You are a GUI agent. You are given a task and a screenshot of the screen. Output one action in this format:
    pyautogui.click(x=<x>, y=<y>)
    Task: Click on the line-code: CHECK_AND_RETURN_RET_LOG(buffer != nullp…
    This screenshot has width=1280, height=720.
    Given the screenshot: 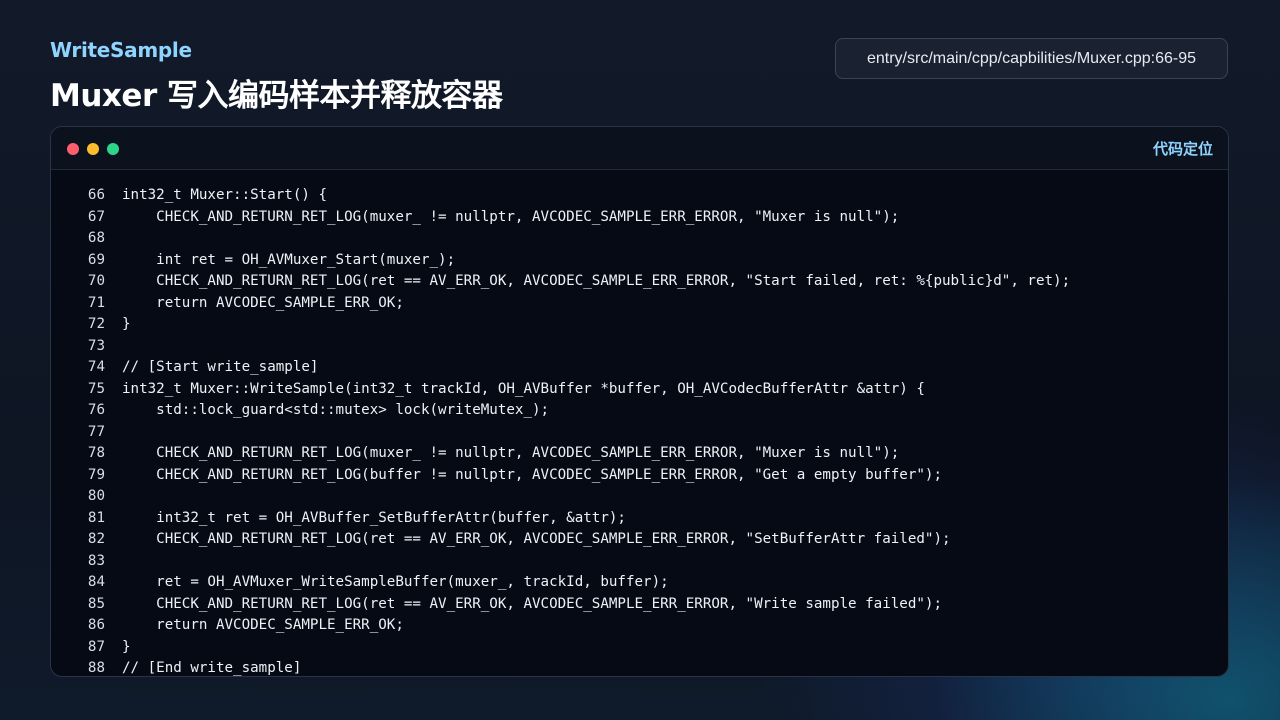 What is the action you would take?
    pyautogui.click(x=532, y=474)
    